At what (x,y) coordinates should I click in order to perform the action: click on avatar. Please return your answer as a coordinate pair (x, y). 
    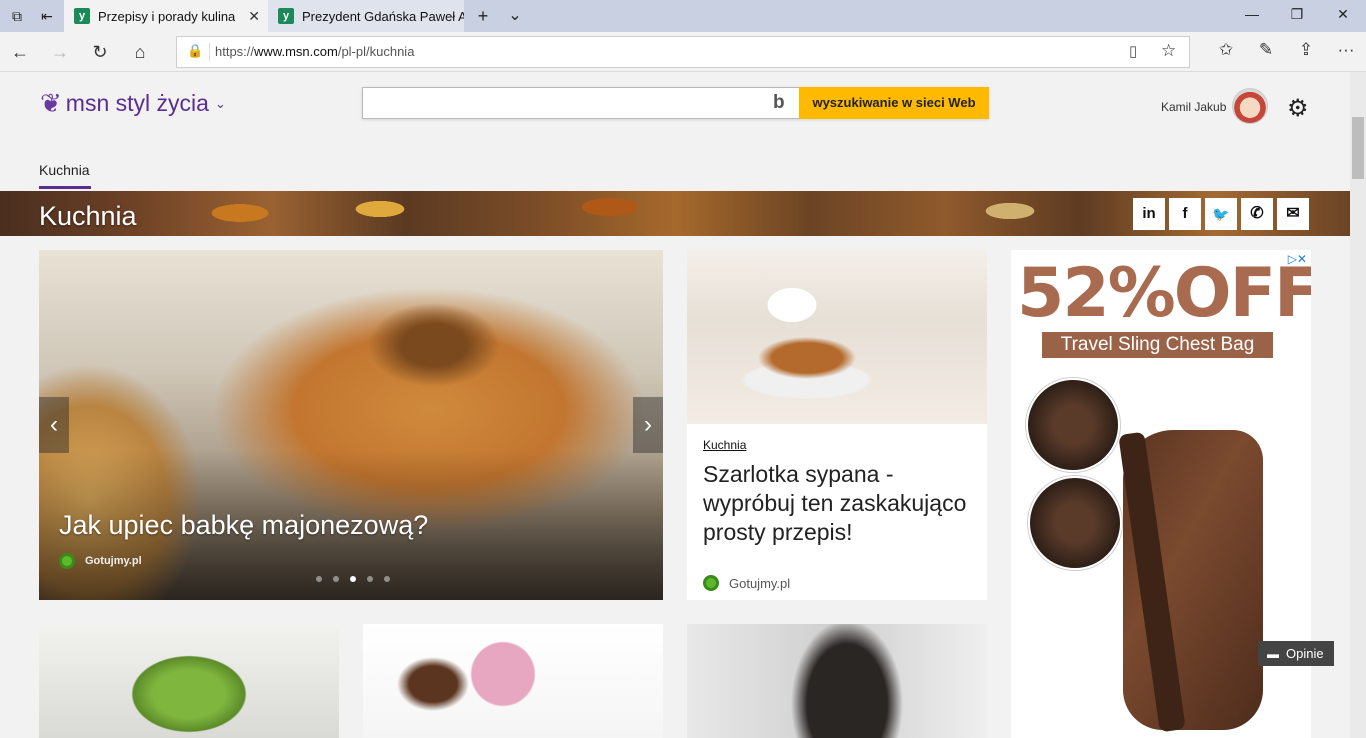
    Looking at the image, I should click on (1250, 106).